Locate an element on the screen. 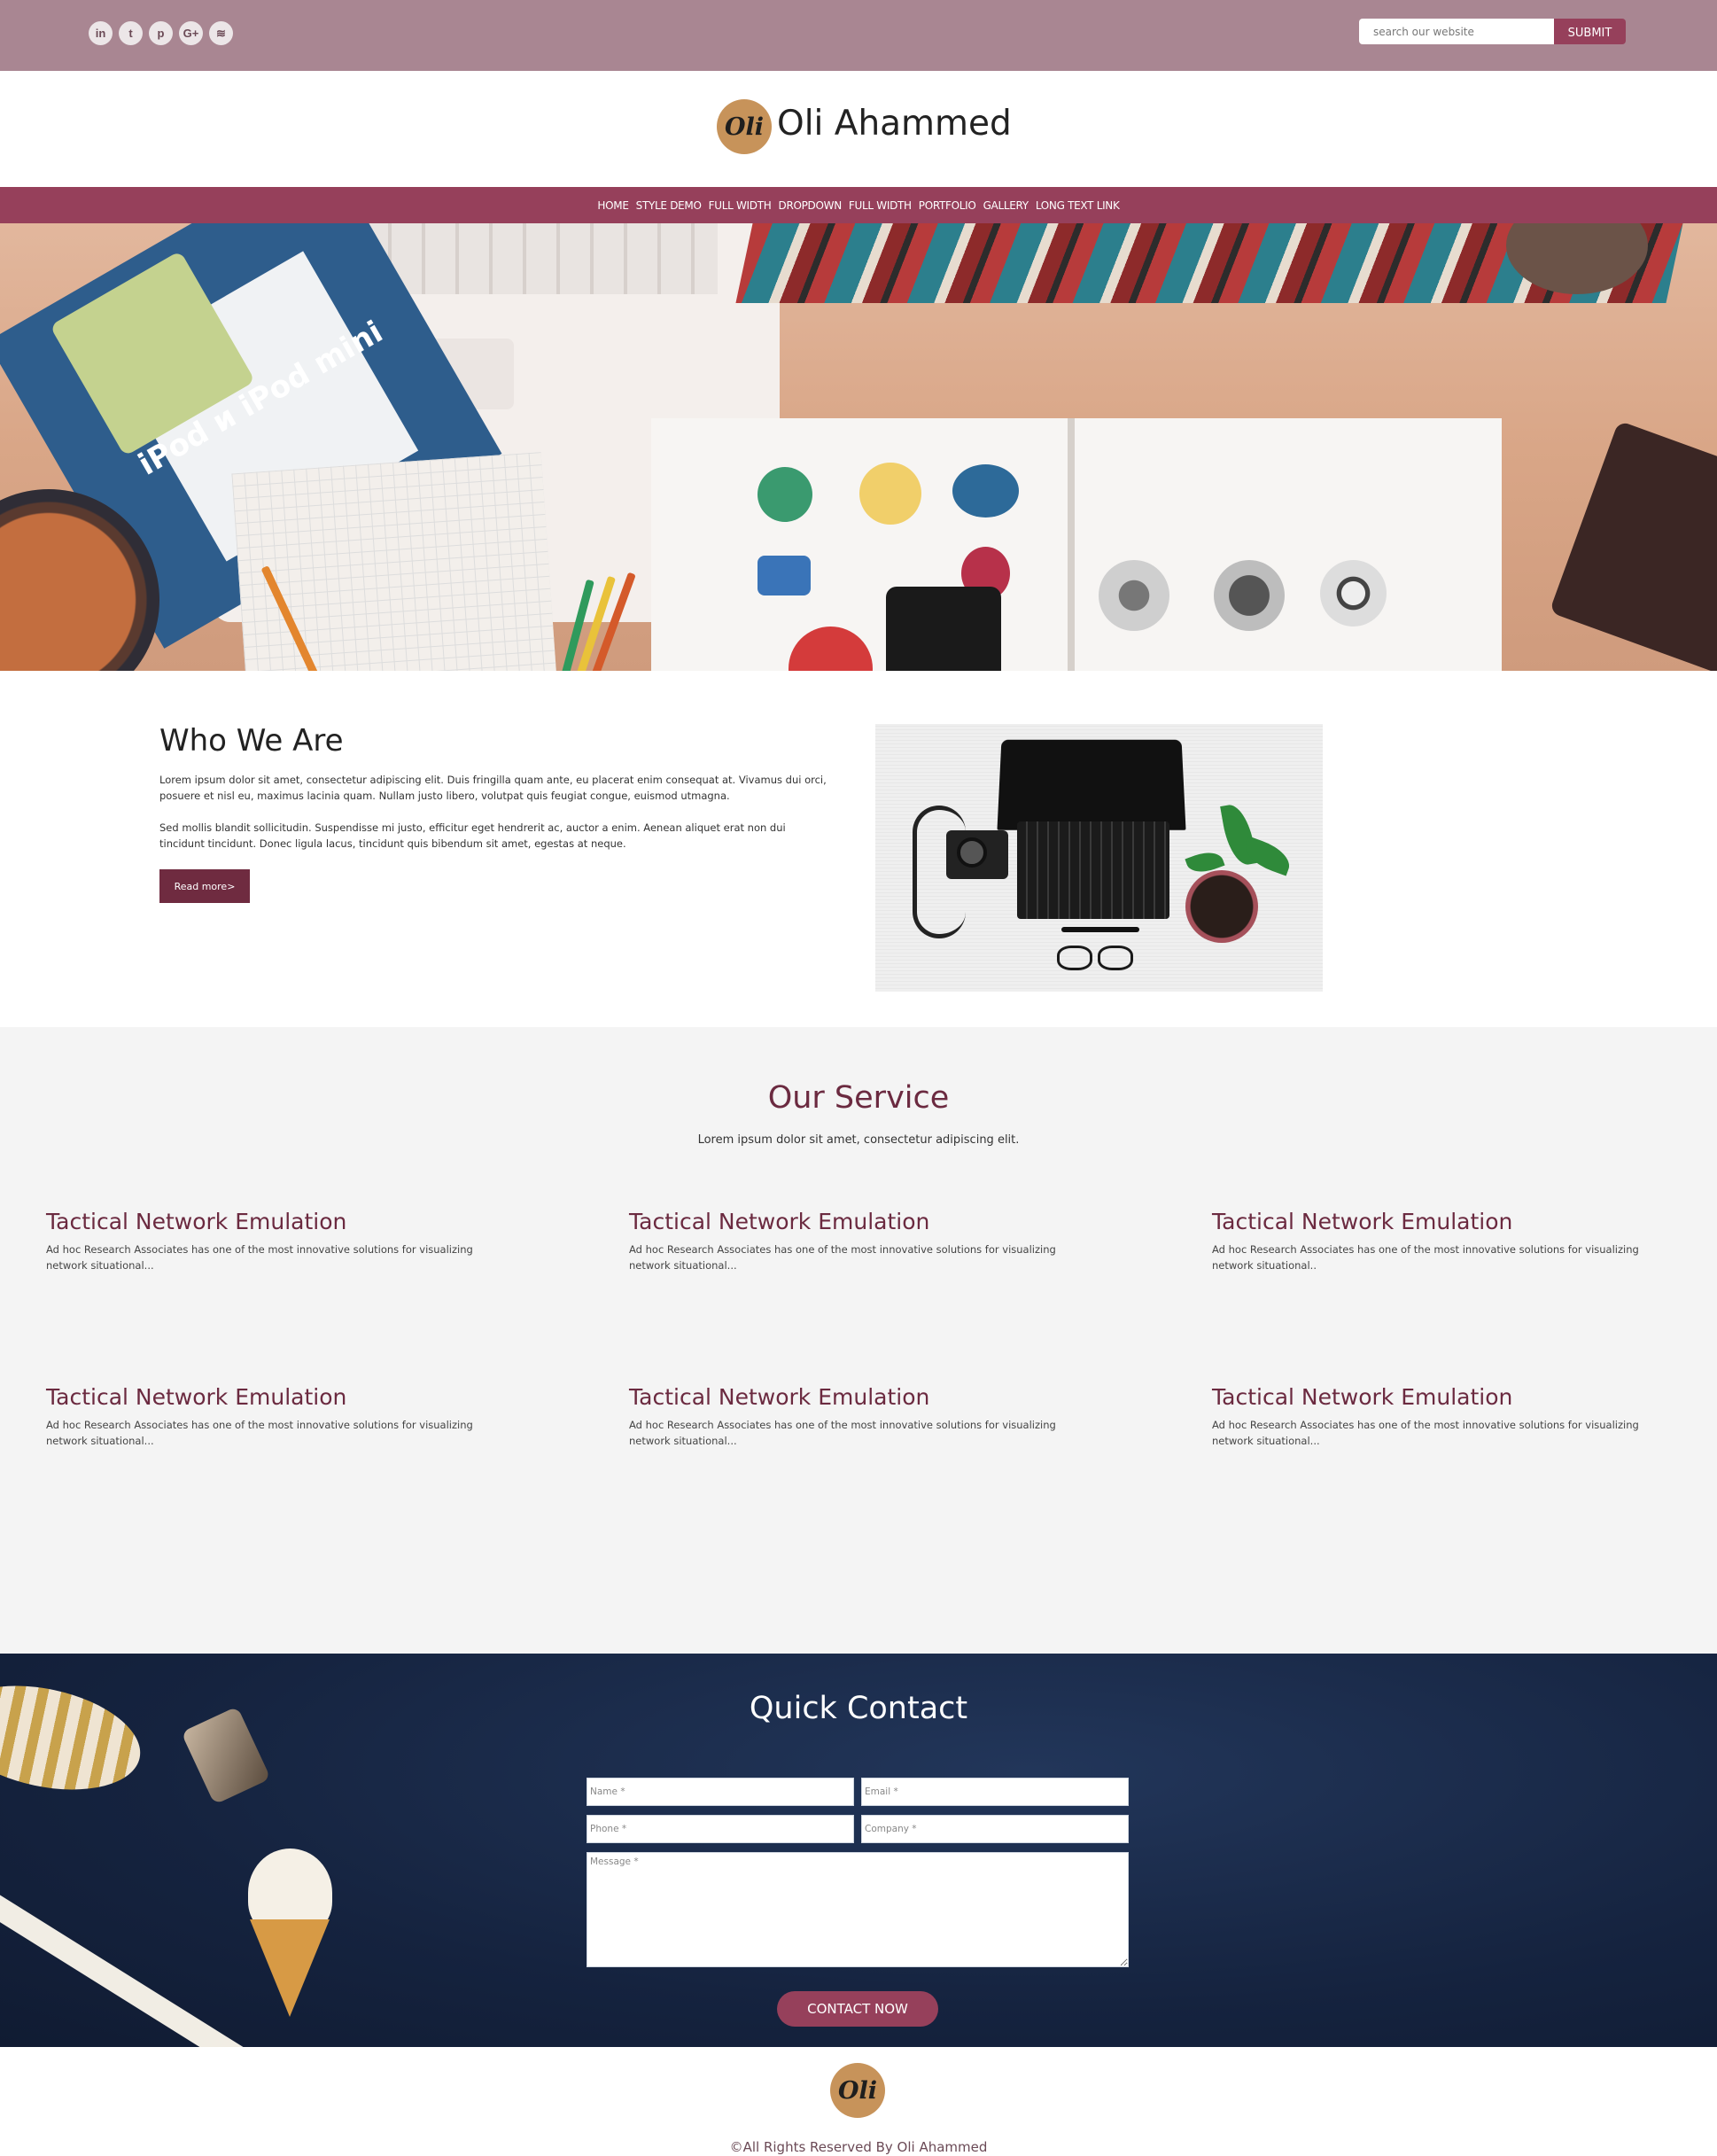 This screenshot has height=2156, width=1717. plant-pot is located at coordinates (1221, 906).